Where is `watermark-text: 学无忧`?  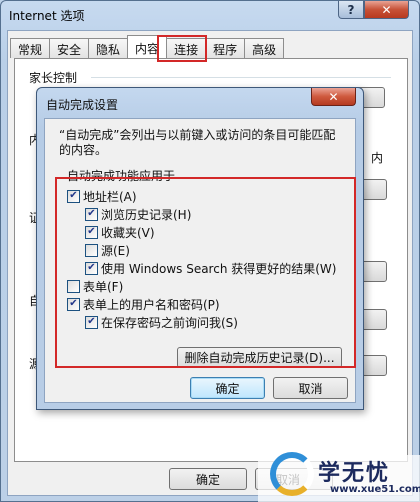
watermark-text: 学无忧 is located at coordinates (354, 473).